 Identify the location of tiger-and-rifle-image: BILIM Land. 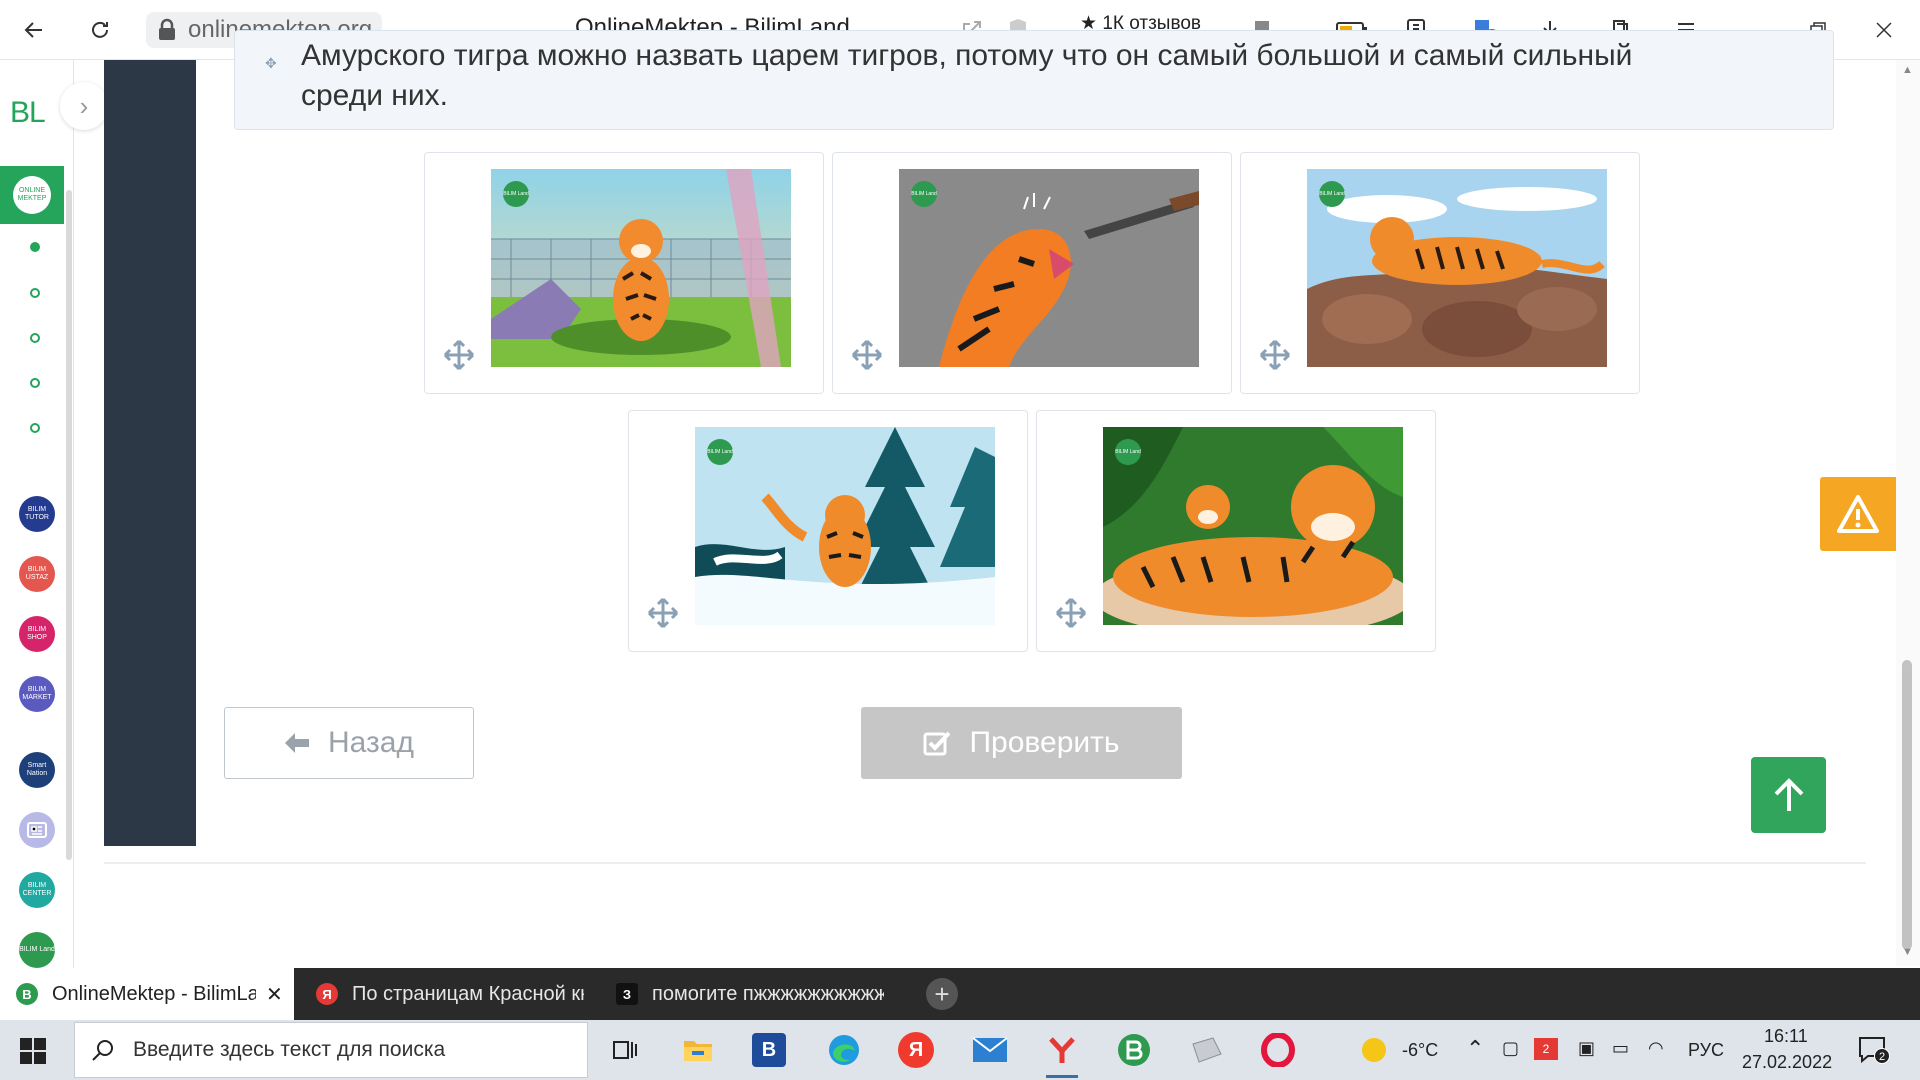
(1049, 268).